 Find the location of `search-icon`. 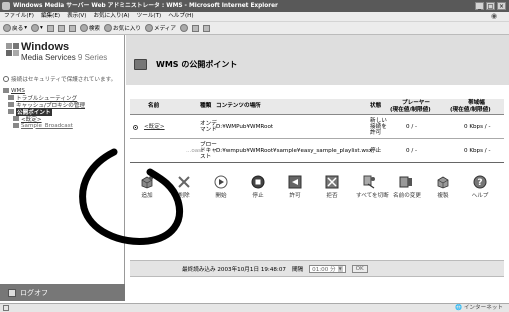

search-icon is located at coordinates (83, 28).